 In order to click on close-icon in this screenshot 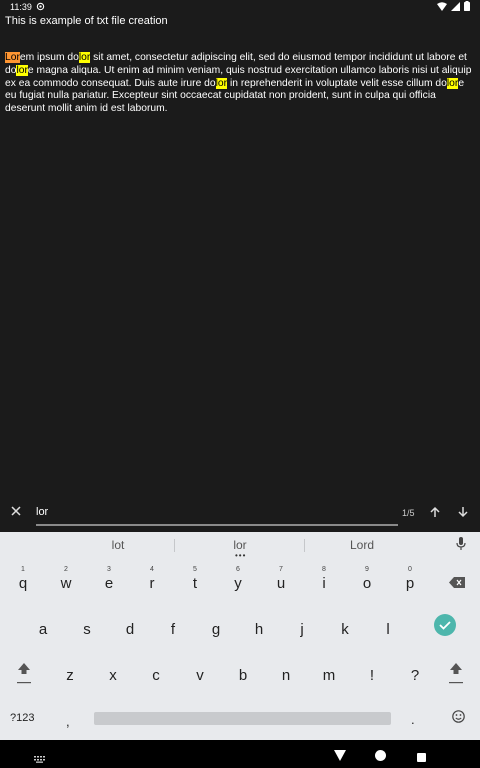, I will do `click(16, 513)`.